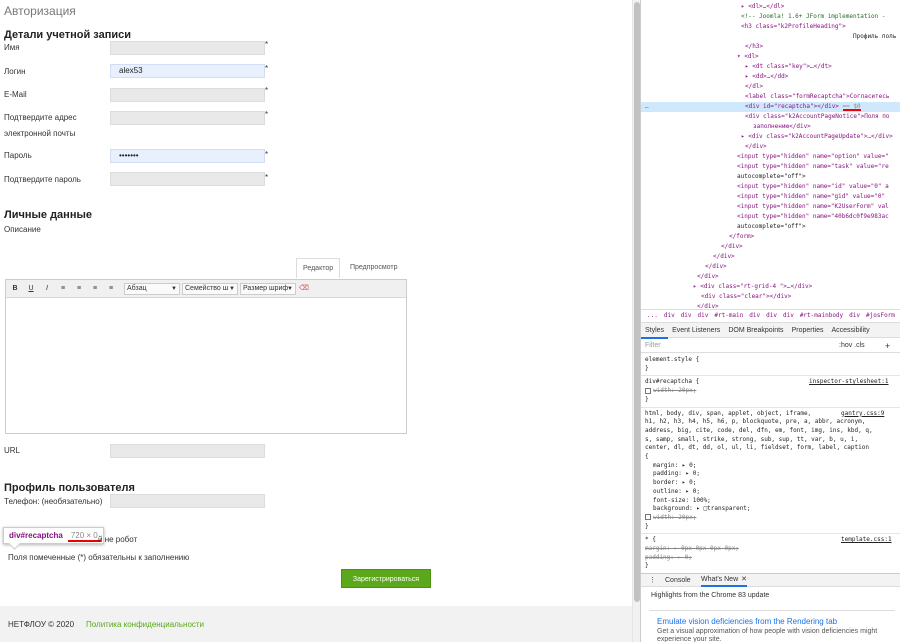  Describe the element at coordinates (636, 321) in the screenshot. I see `page-scrollbar` at that location.